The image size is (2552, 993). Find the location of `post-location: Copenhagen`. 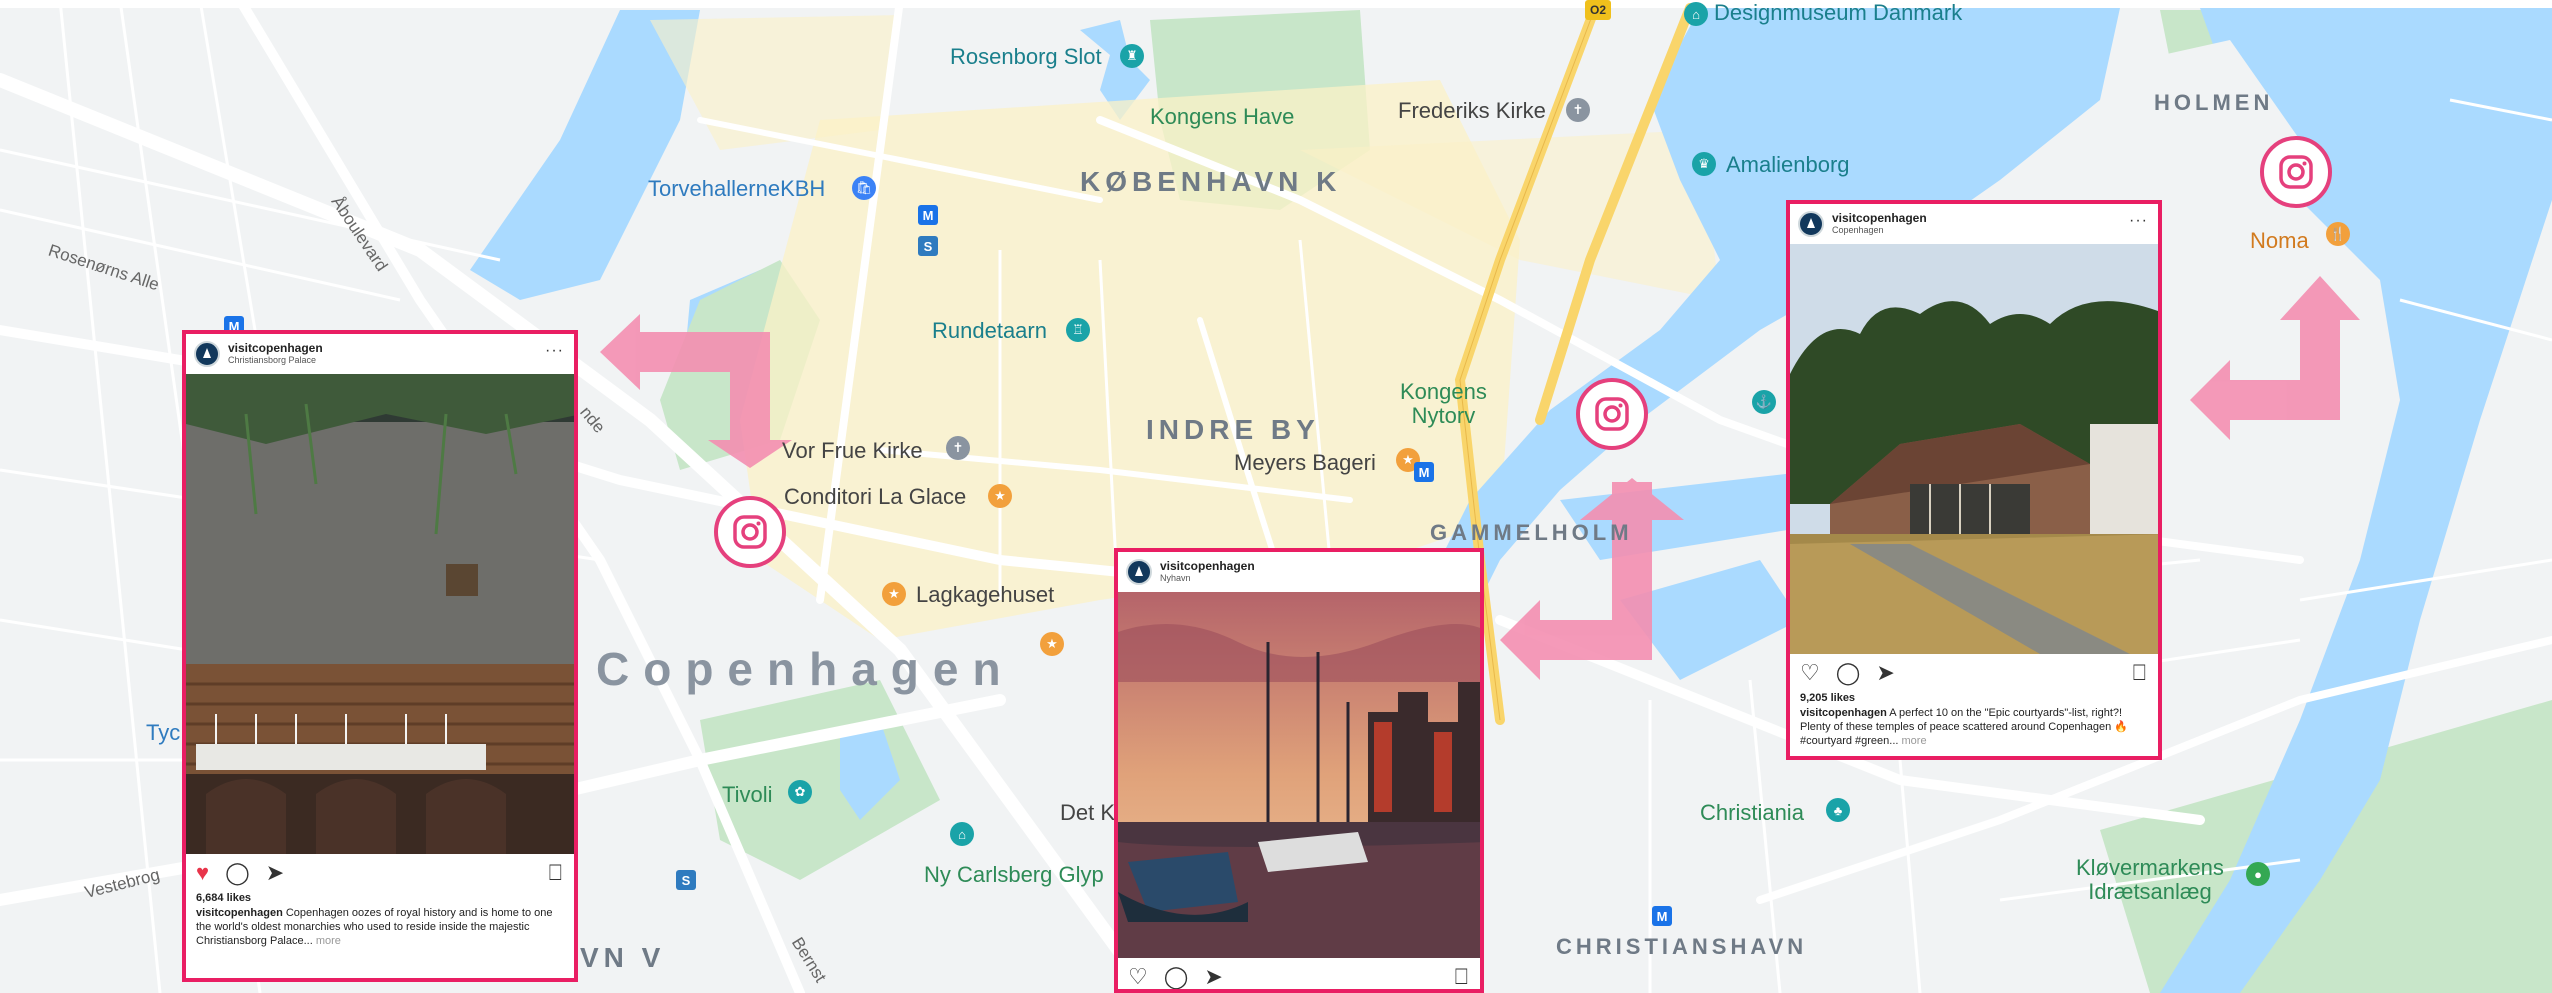

post-location: Copenhagen is located at coordinates (1879, 230).